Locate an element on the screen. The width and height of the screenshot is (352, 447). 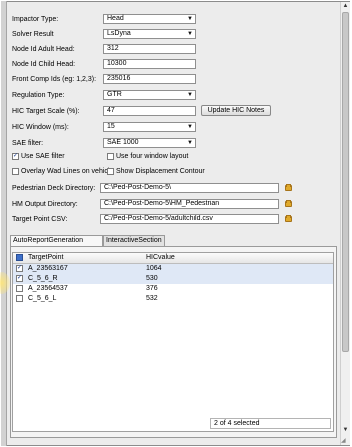
hm-output-dir-input: C:\Ped-Post-Demo-5\HM_Pedestrian is located at coordinates (189, 204).